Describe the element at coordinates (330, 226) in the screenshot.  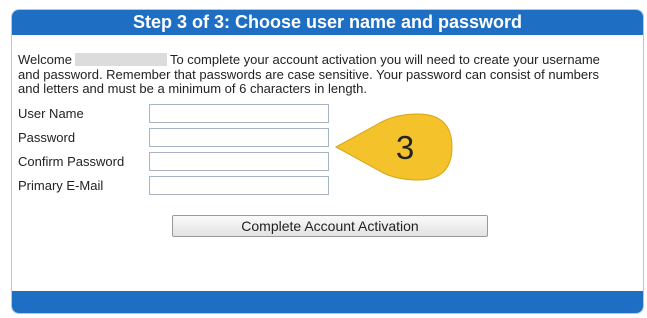
I see `complete-activation-button: Complete Account Activation` at that location.